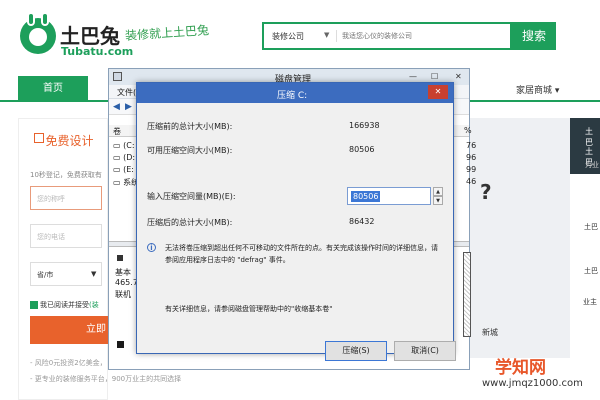 This screenshot has width=600, height=400. I want to click on volume-free-pct: 99, so click(471, 169).